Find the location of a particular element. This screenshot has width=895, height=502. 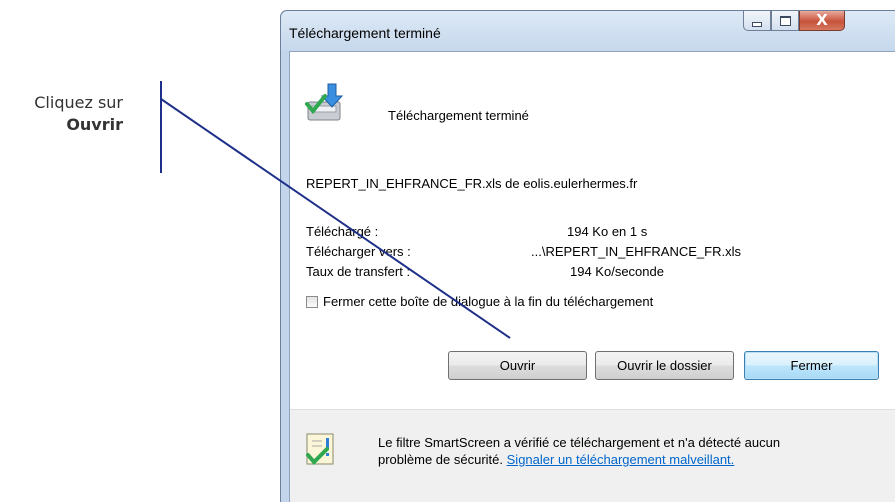

transfer-rate-value: 194 Ko/seconde is located at coordinates (617, 271).